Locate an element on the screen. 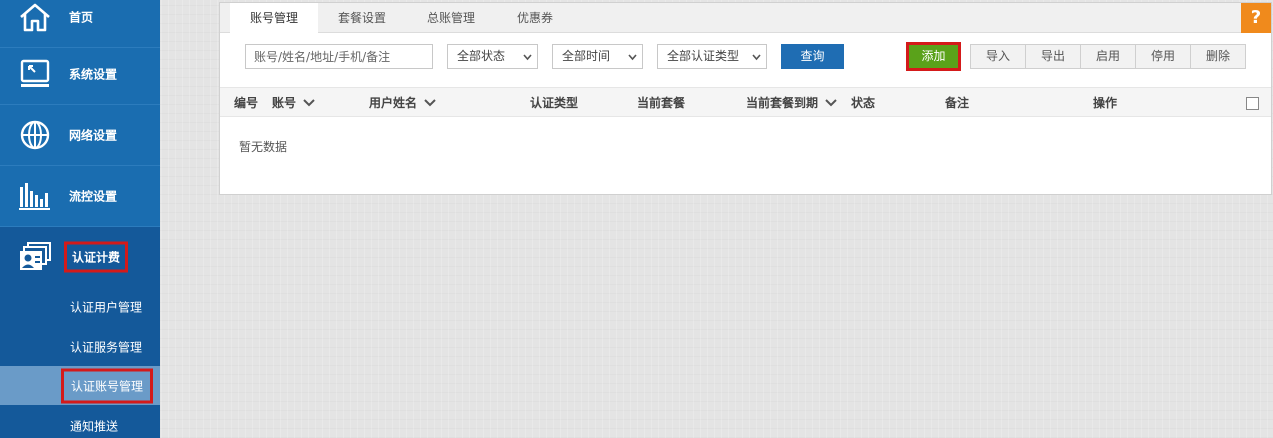 This screenshot has width=1273, height=438. auth-billing-submenu: 认证用户管理 认证服务管理 认证账号管理 通知推送 is located at coordinates (80, 362).